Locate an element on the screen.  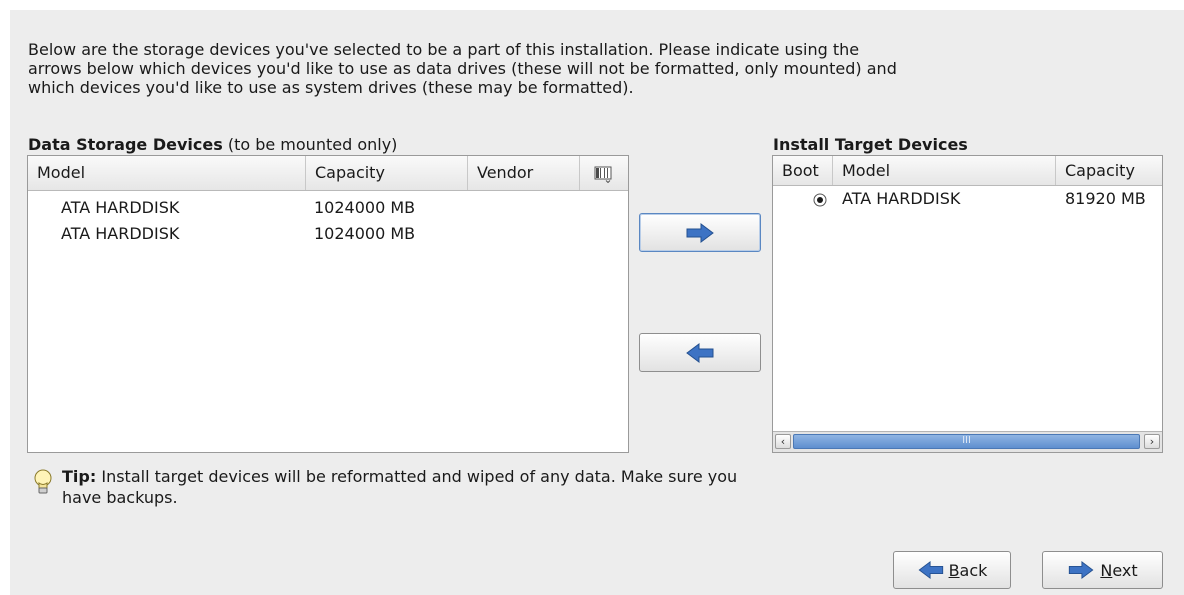
back-button: Back is located at coordinates (952, 570).